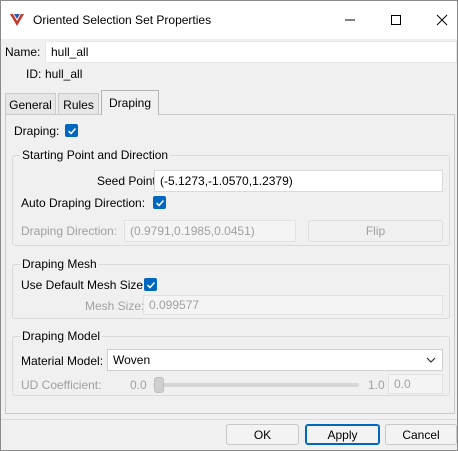  Describe the element at coordinates (342, 434) in the screenshot. I see `apply-button: Apply` at that location.